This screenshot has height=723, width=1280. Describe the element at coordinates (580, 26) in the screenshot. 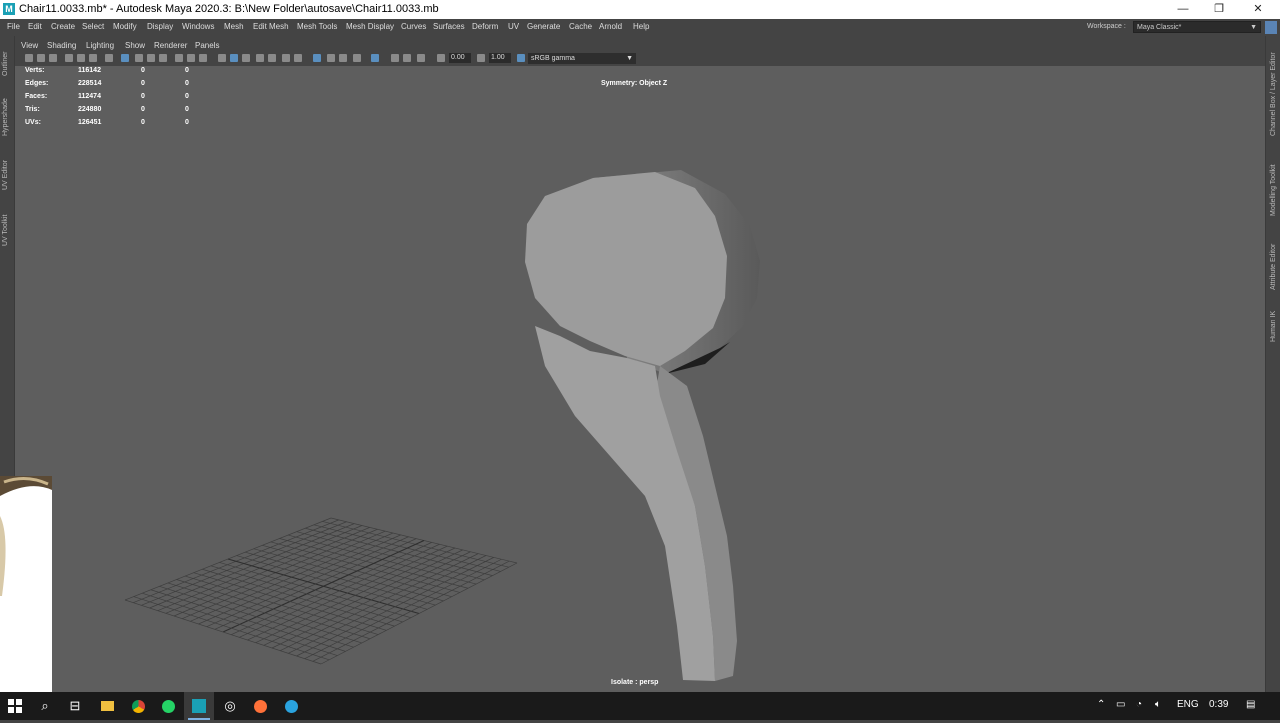

I see `menu-cache: Cache` at that location.